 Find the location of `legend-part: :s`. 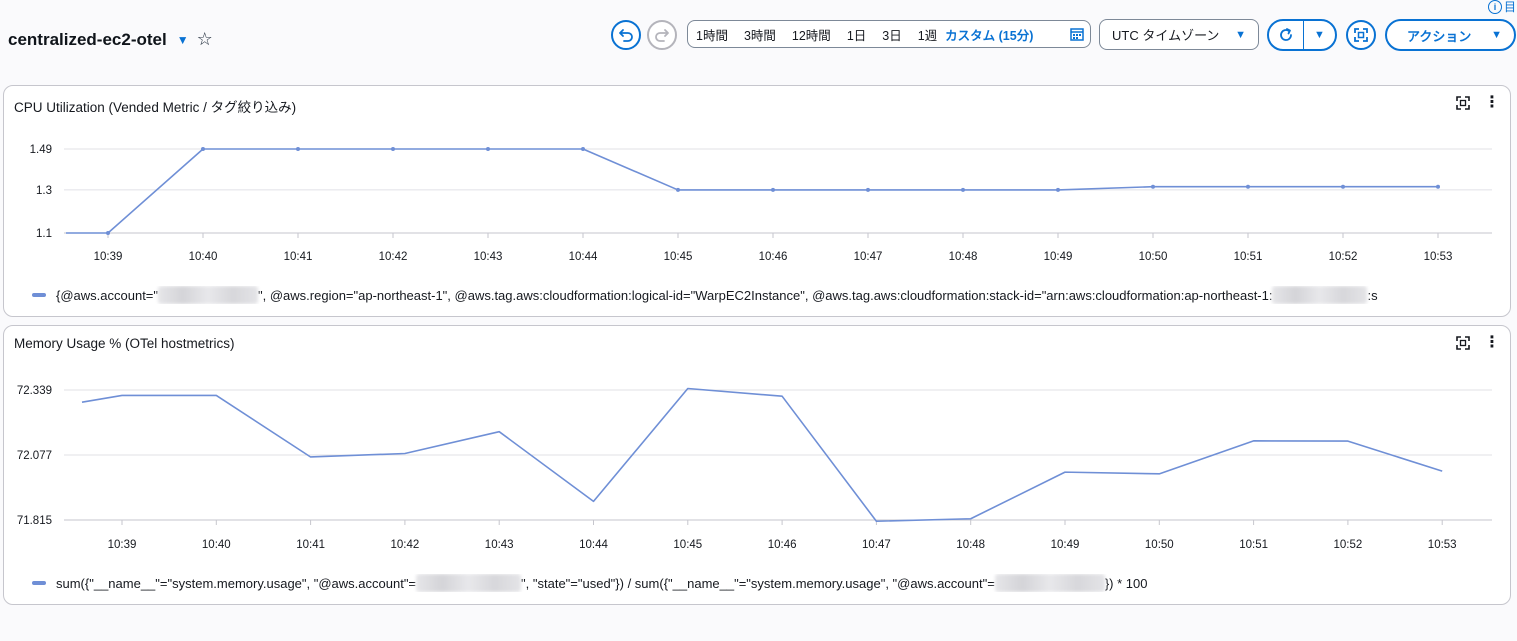

legend-part: :s is located at coordinates (1372, 295).